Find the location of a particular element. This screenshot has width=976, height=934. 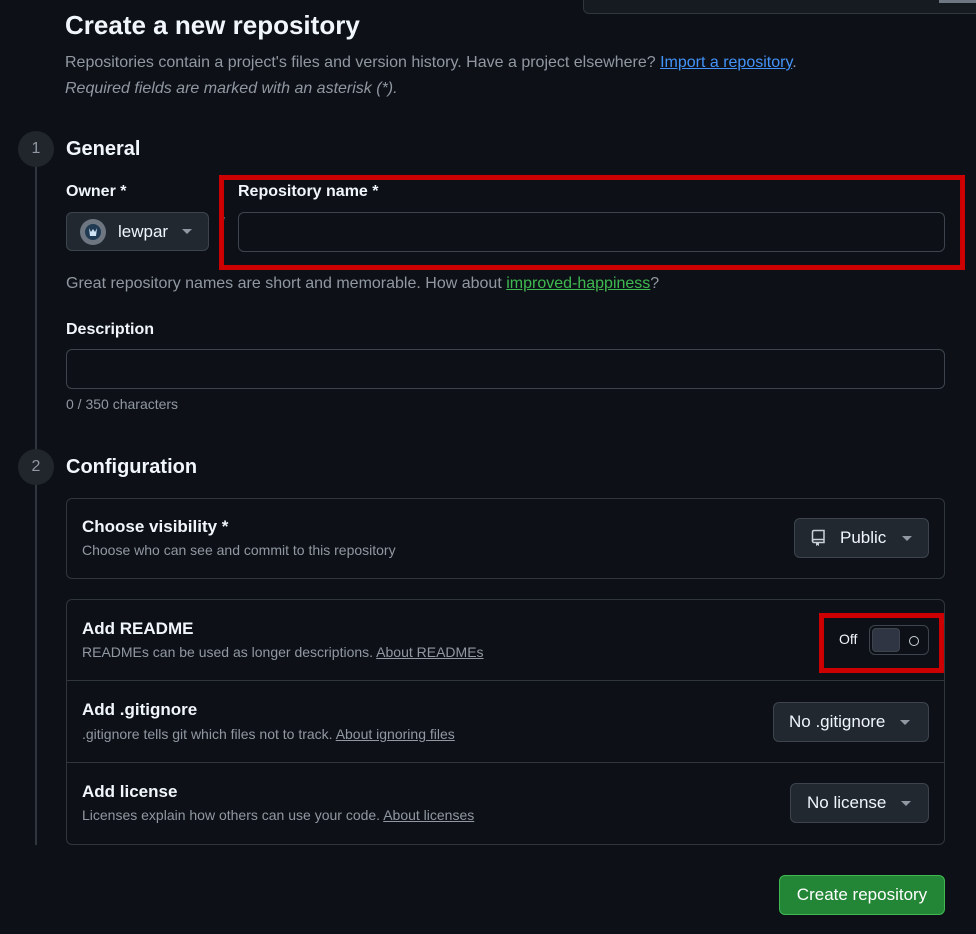

intro-period: . is located at coordinates (794, 62).